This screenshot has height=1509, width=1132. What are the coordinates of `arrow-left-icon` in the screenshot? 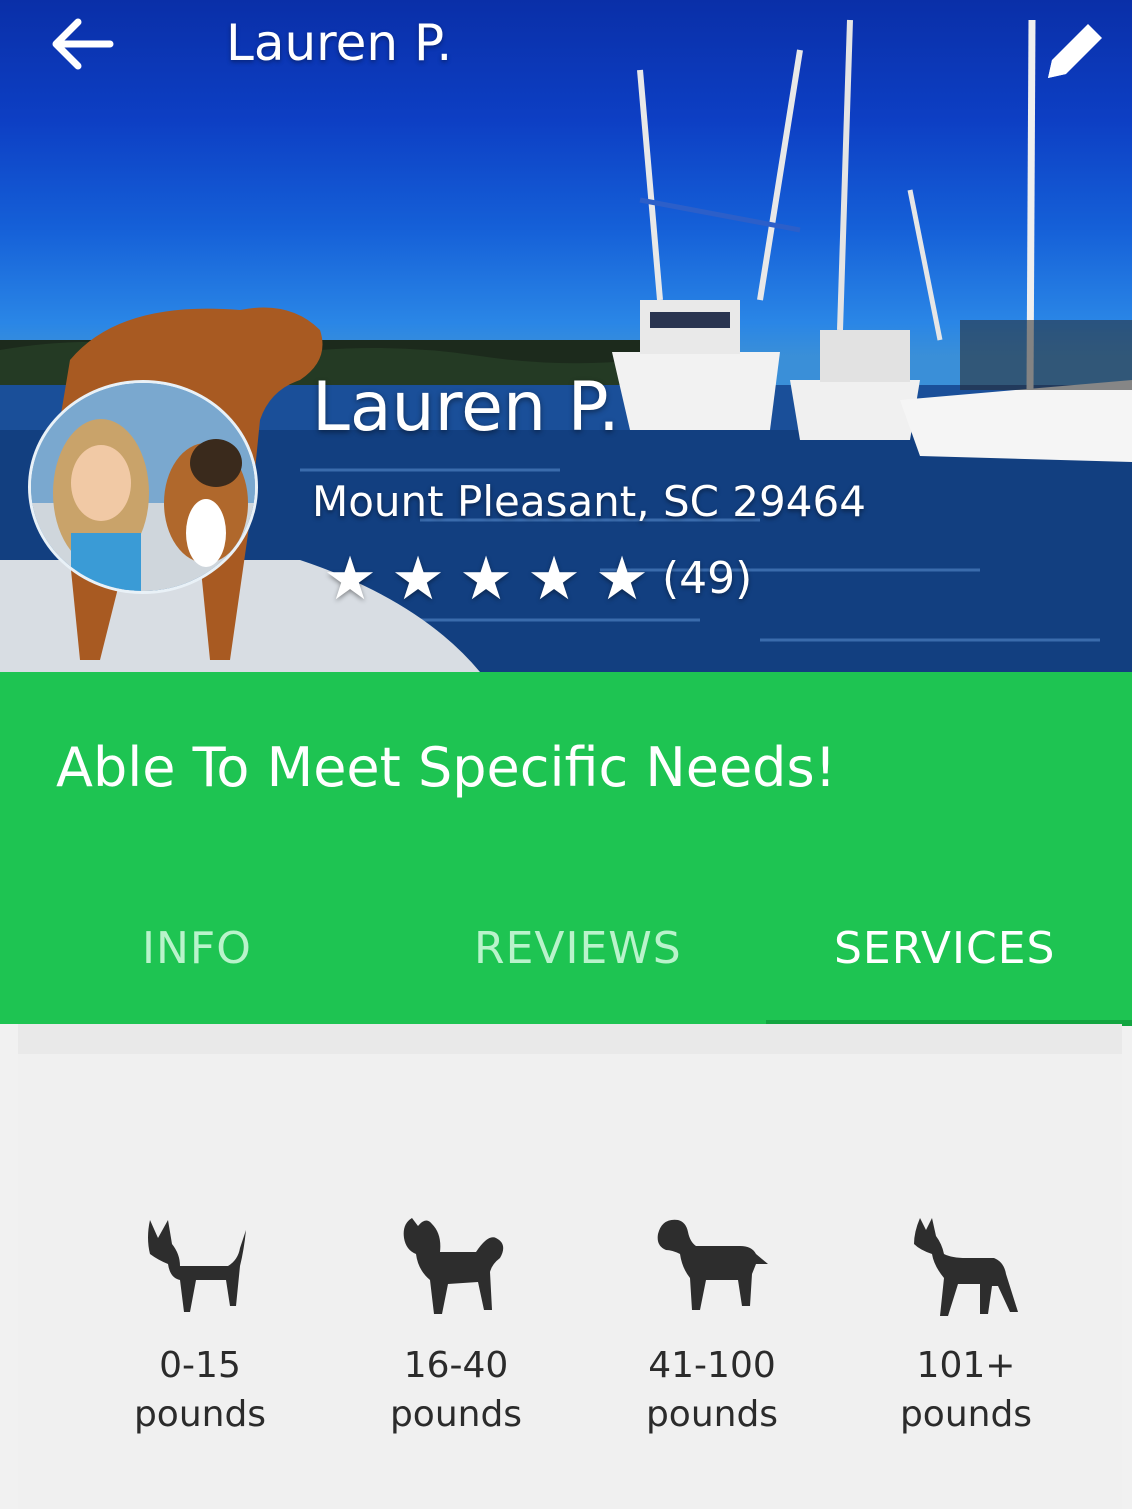 It's located at (83, 44).